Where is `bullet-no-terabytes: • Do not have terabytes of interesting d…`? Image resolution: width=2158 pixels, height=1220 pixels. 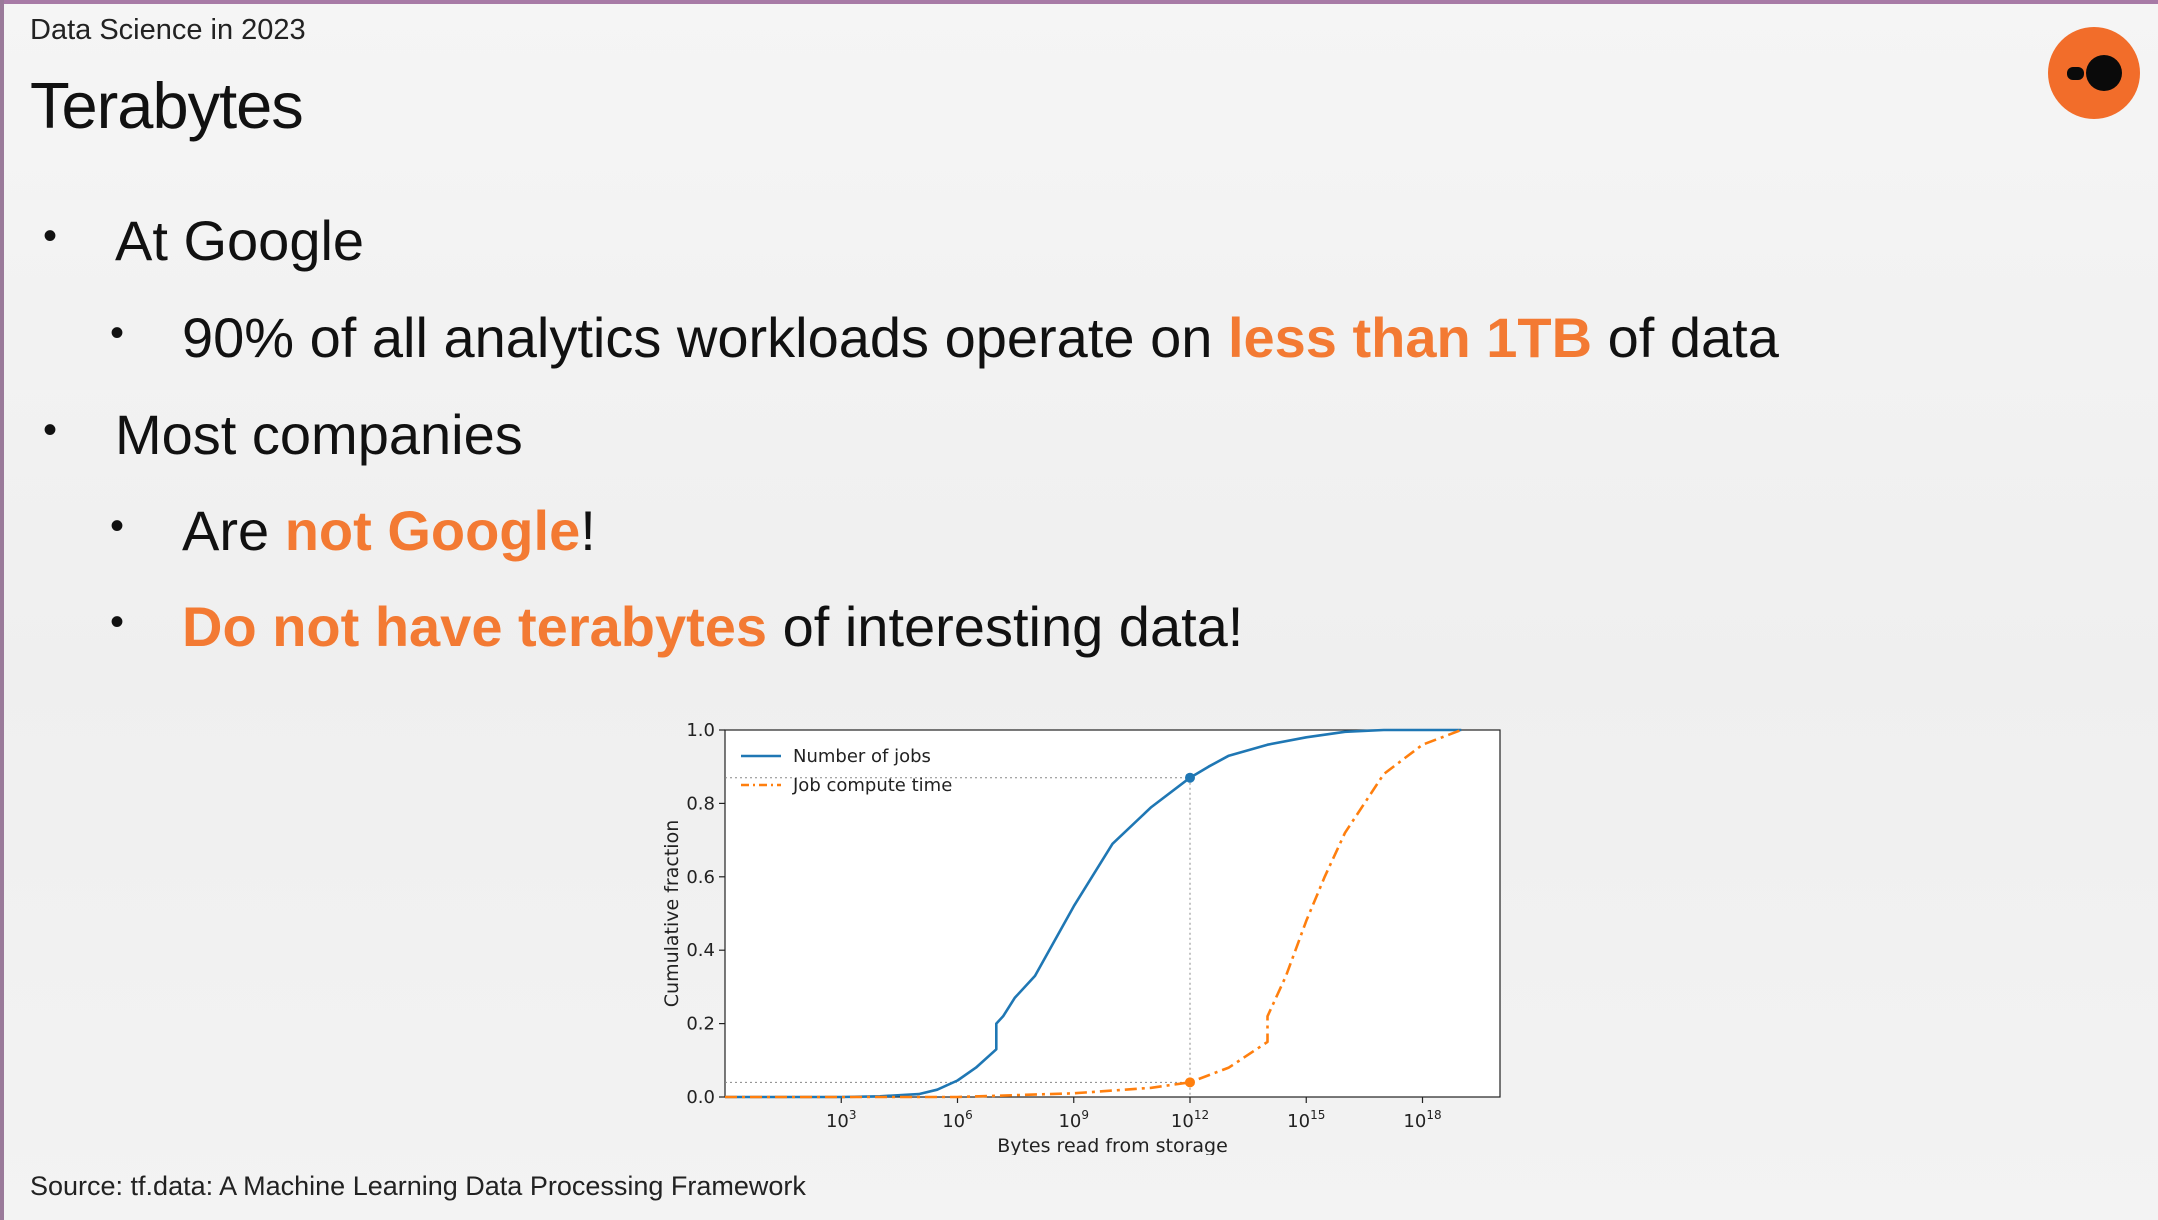 bullet-no-terabytes: • Do not have terabytes of interesting d… is located at coordinates (677, 626).